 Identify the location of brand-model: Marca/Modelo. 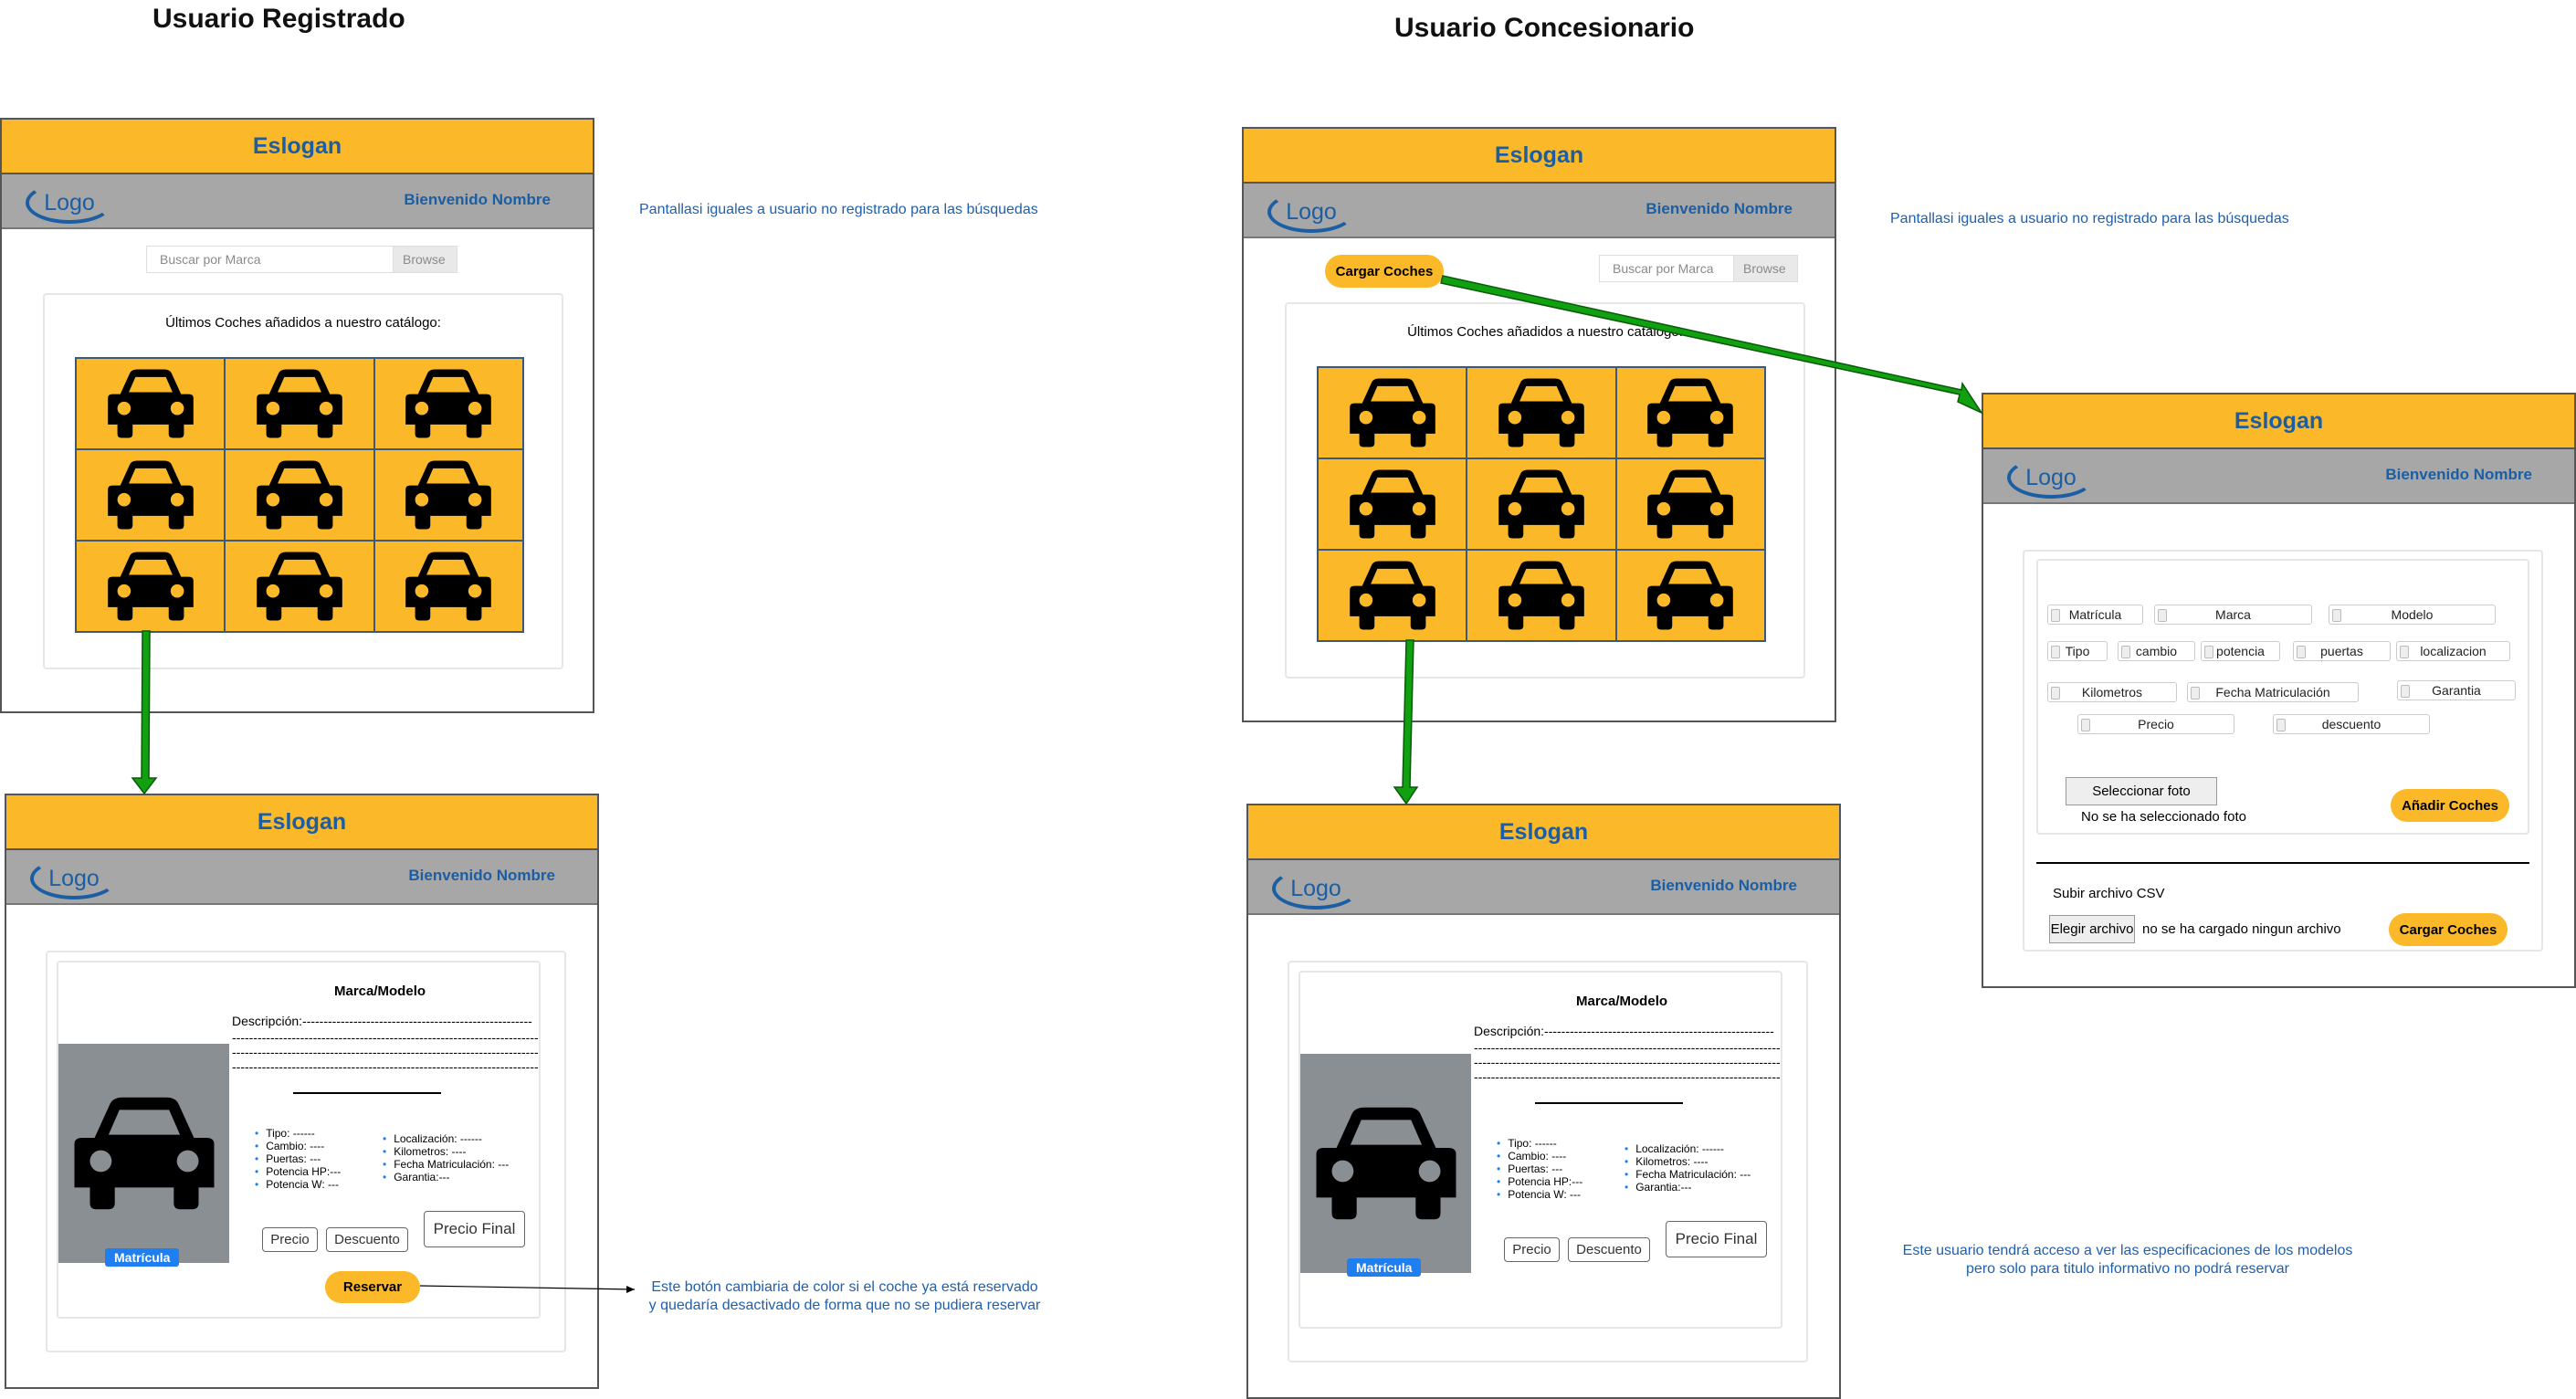
(1622, 1001).